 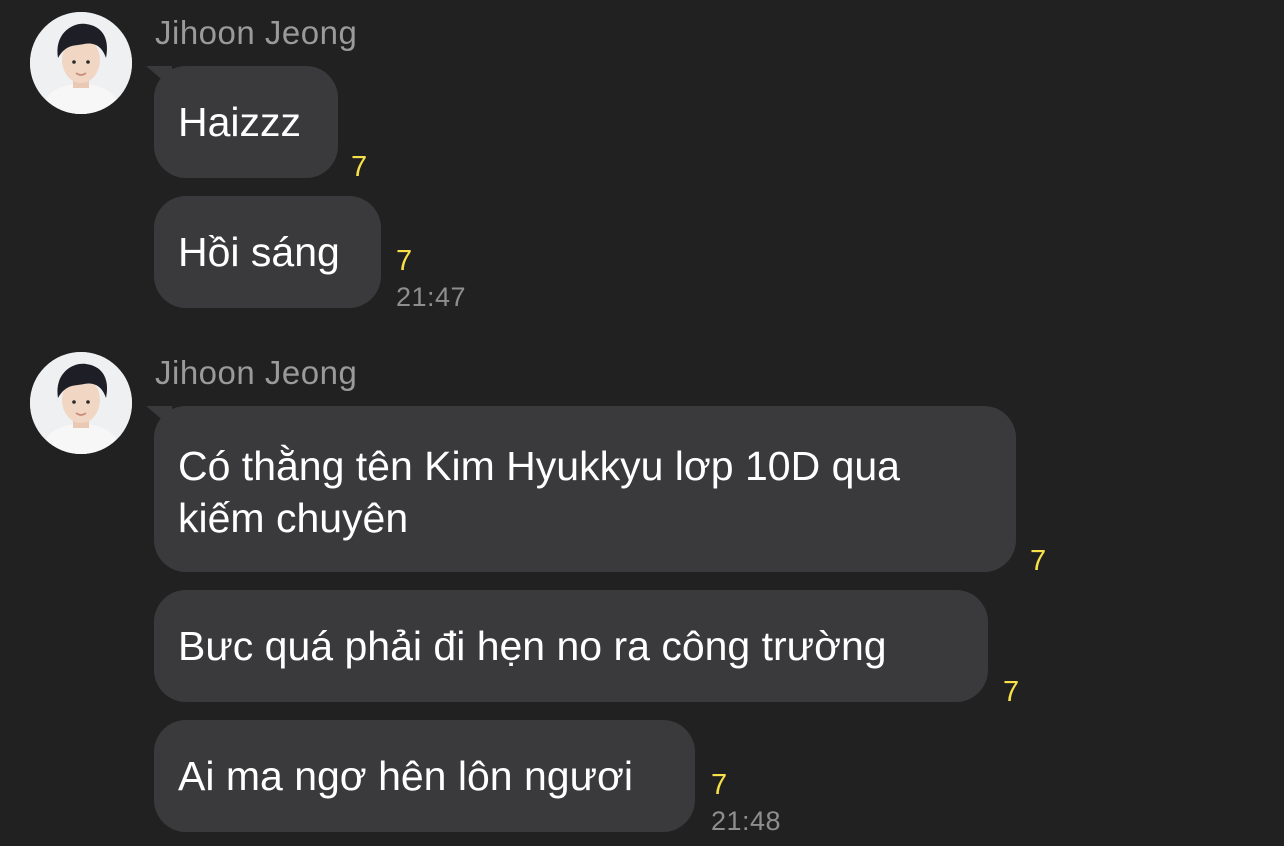 I want to click on message-bubble: Hồi sáng, so click(x=267, y=252).